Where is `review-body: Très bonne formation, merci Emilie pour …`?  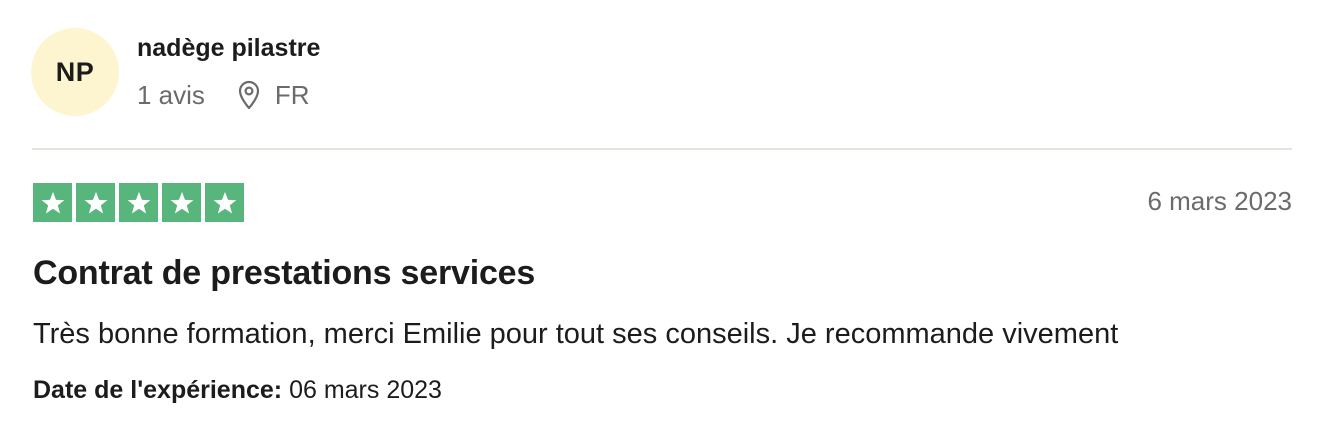
review-body: Très bonne formation, merci Emilie pour … is located at coordinates (576, 334).